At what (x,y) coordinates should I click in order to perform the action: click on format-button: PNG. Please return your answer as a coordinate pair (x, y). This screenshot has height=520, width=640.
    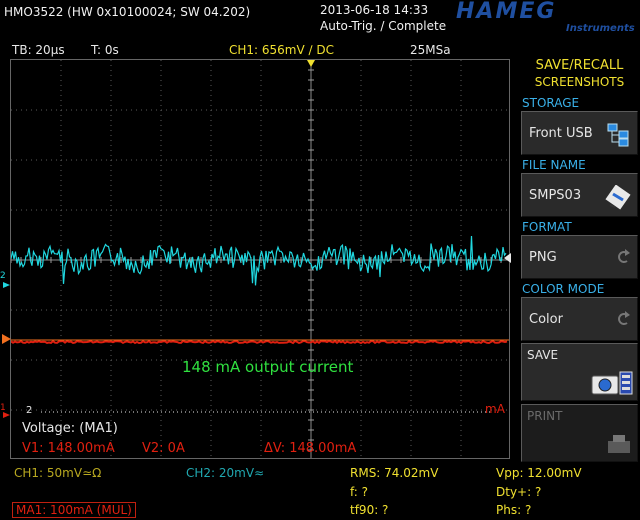
    Looking at the image, I should click on (579, 257).